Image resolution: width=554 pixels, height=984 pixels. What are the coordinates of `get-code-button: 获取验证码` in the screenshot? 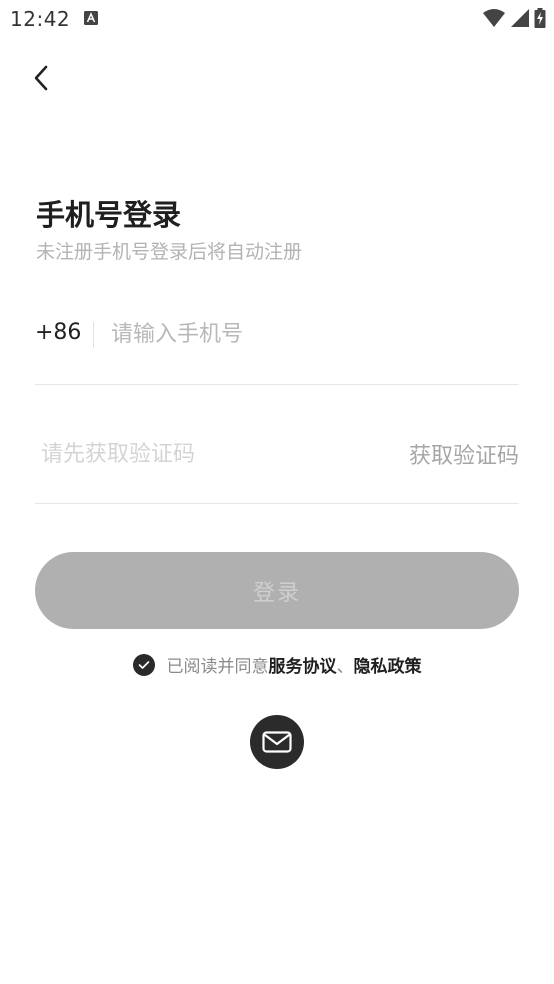 It's located at (464, 454).